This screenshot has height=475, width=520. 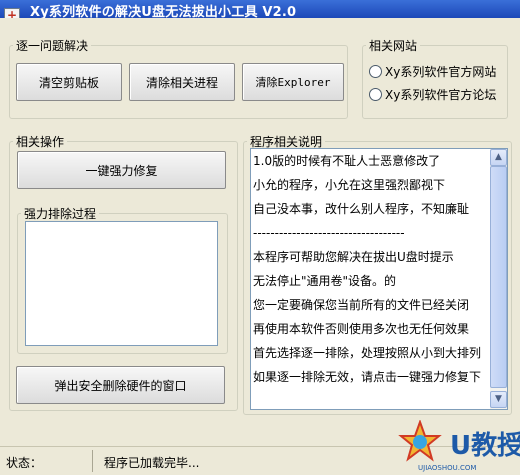 I want to click on site-option-website: Xy系列软件官方网站, so click(x=432, y=71).